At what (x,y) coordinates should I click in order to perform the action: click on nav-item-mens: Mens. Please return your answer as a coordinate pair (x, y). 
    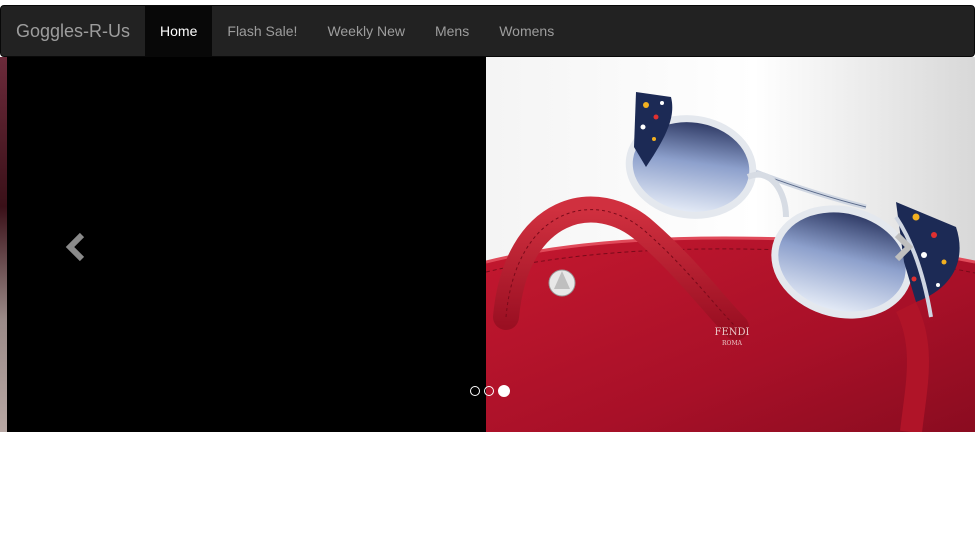
    Looking at the image, I should click on (452, 31).